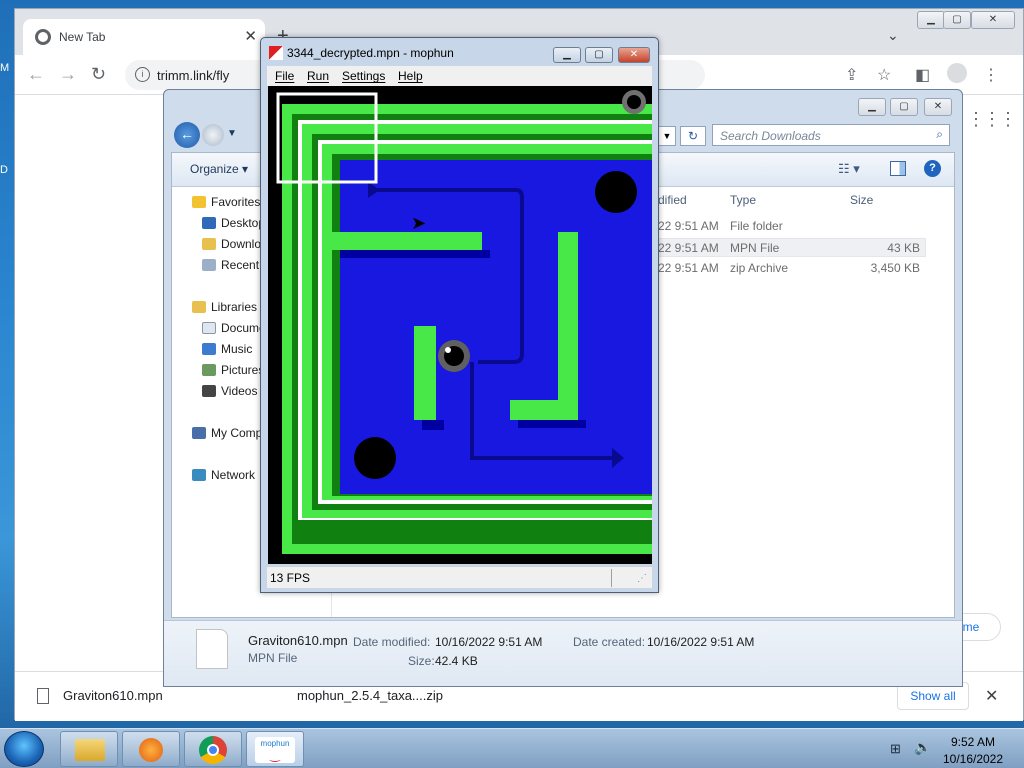 This screenshot has width=1024, height=768. I want to click on mophun-logo-text: mophun, so click(275, 743).